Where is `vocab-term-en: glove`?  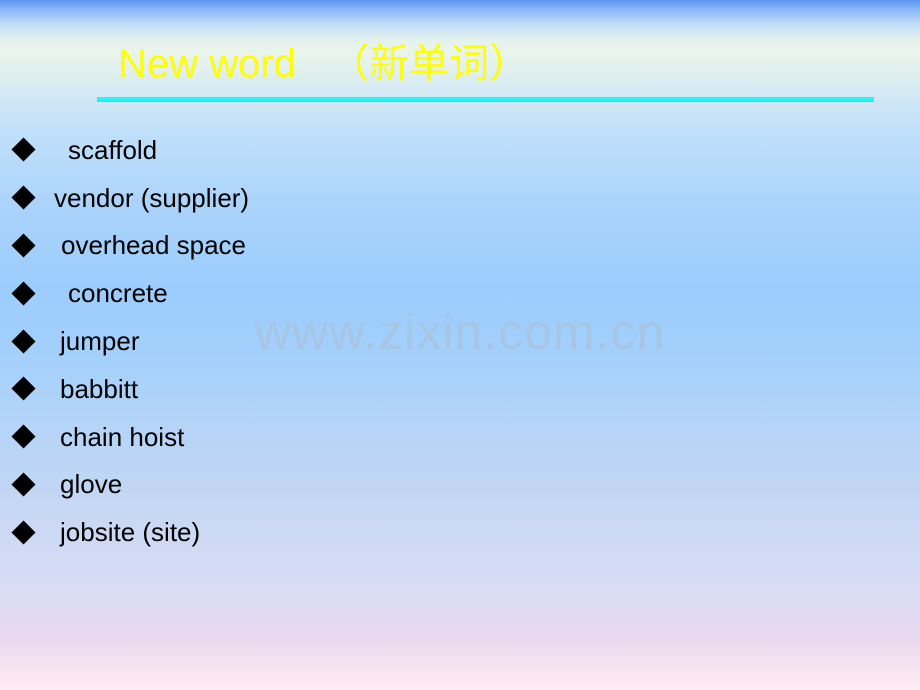
vocab-term-en: glove is located at coordinates (91, 484).